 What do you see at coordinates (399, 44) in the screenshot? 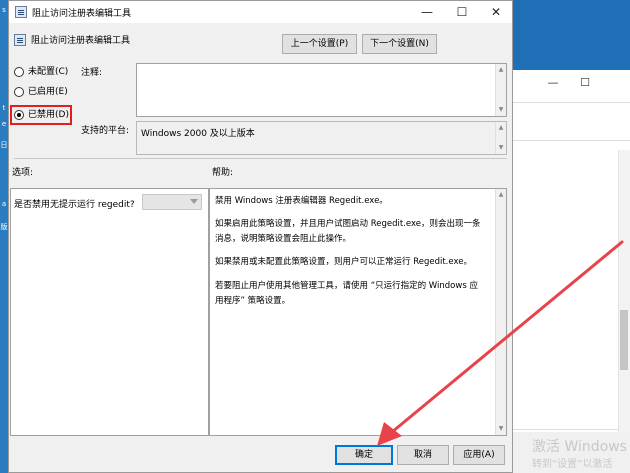
I see `next-setting-button: 下一个设置(N)` at bounding box center [399, 44].